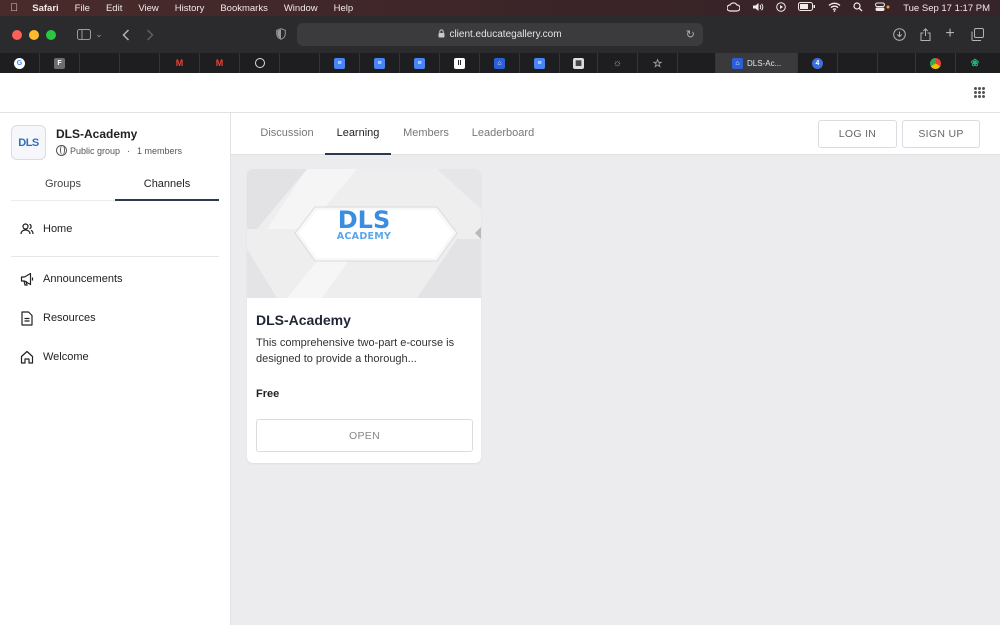  I want to click on document-icon, so click(27, 318).